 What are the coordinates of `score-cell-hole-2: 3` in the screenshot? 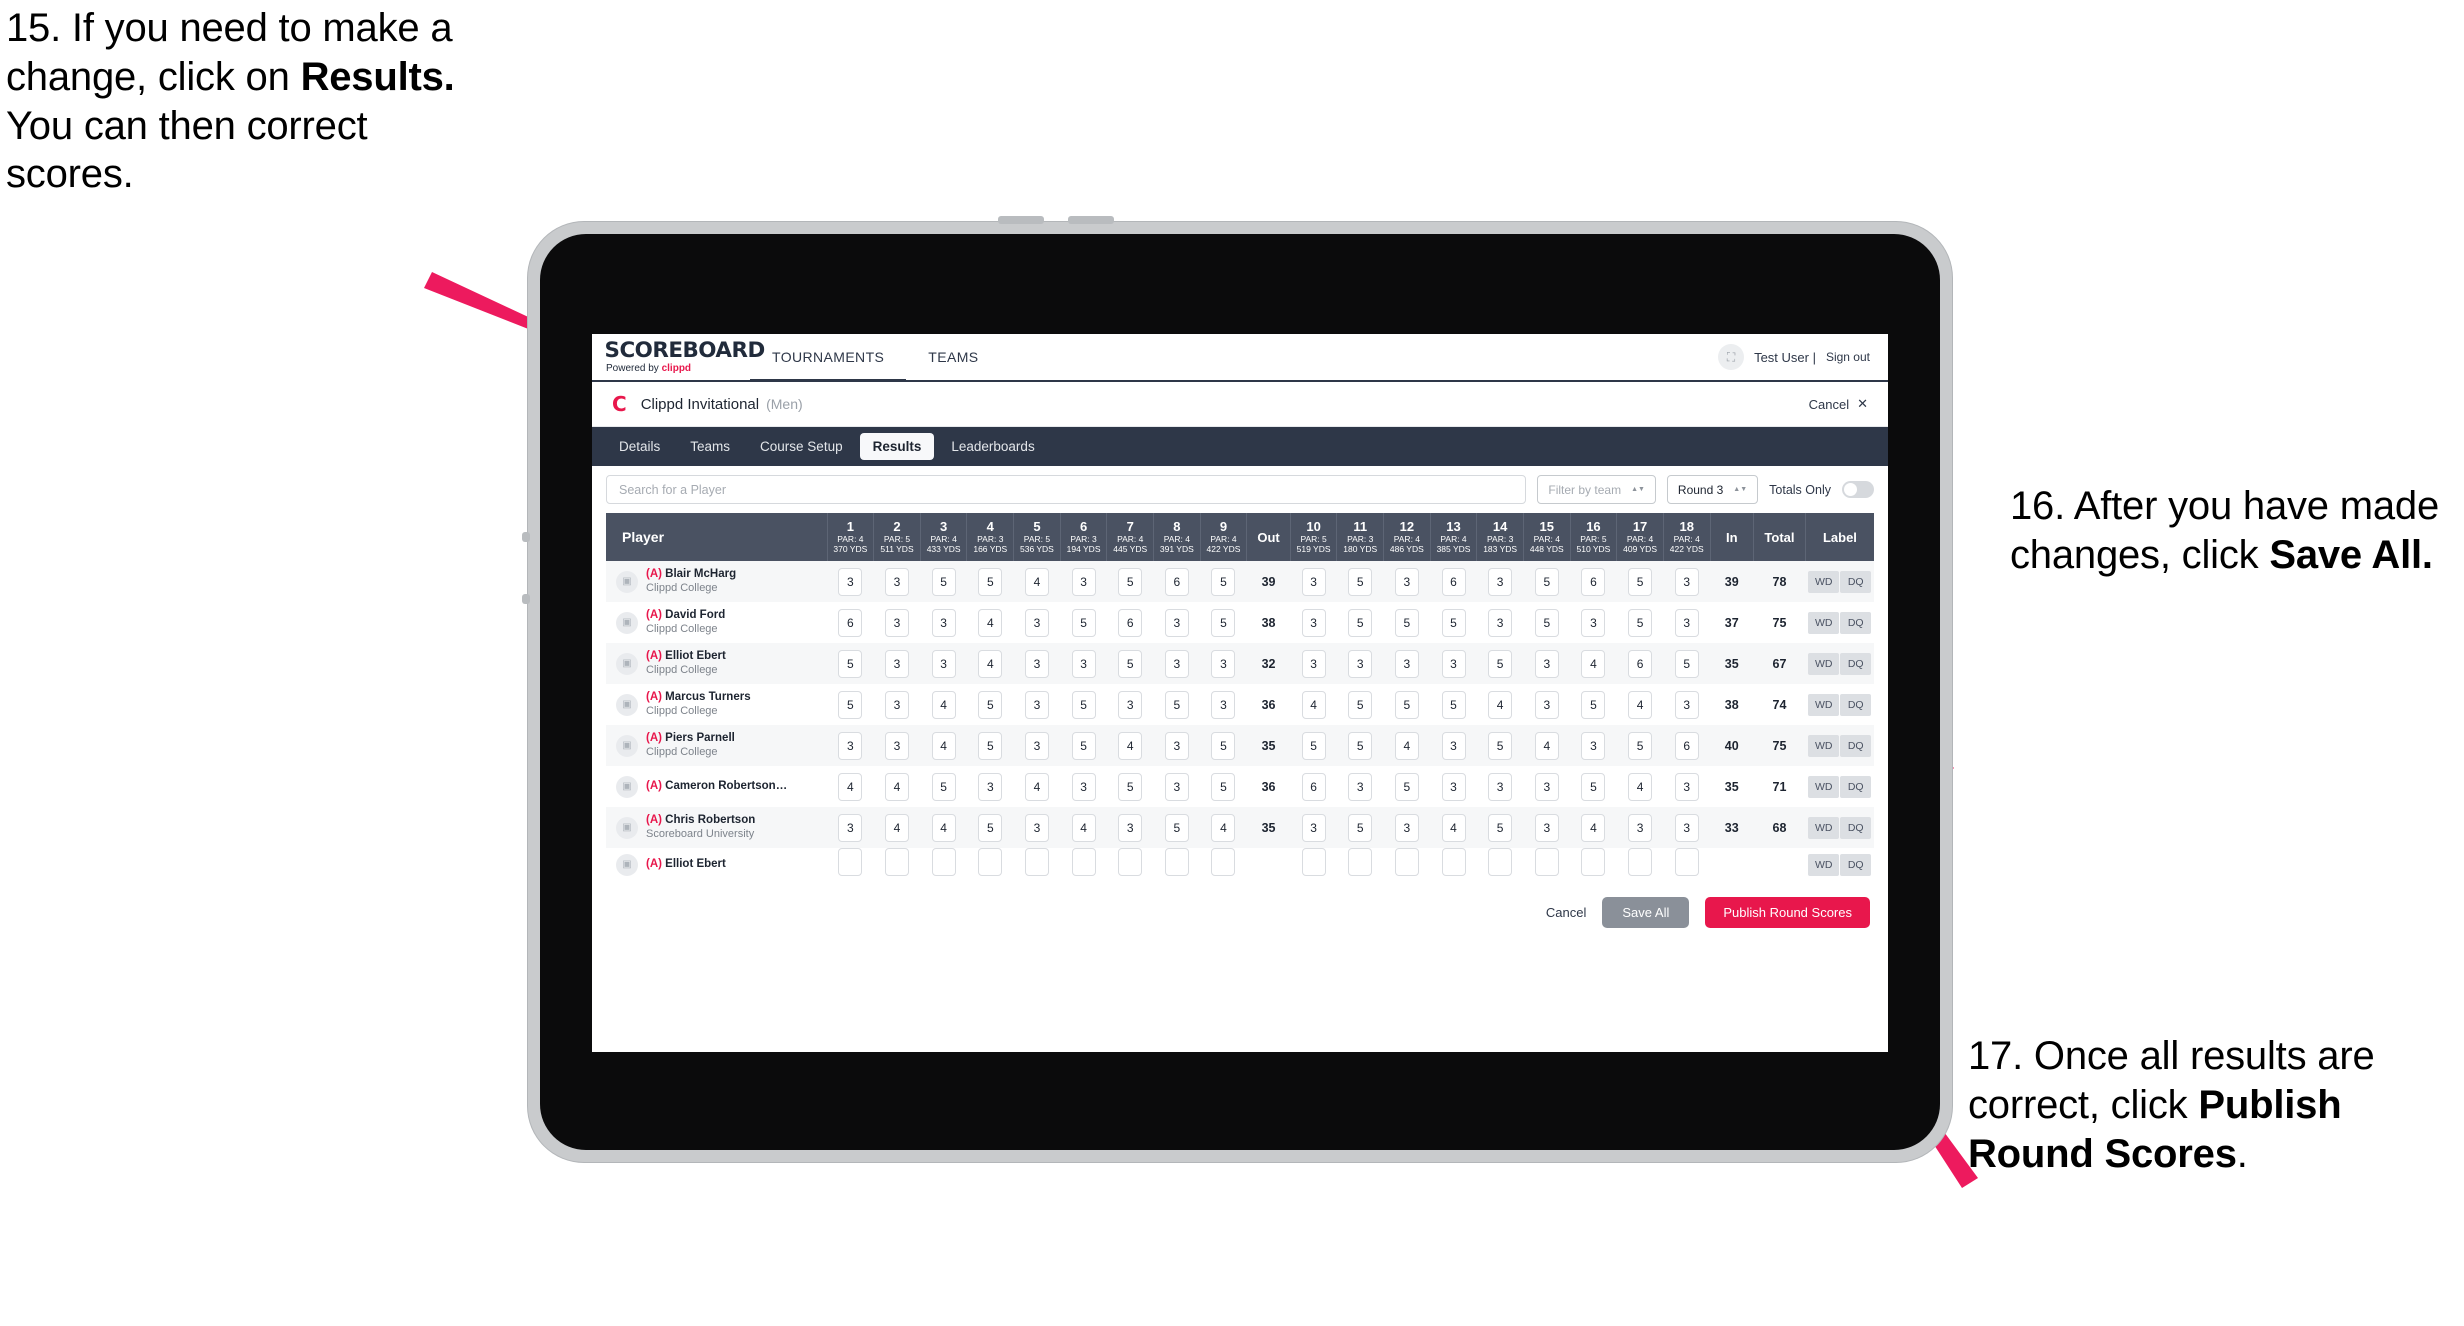 It's located at (897, 663).